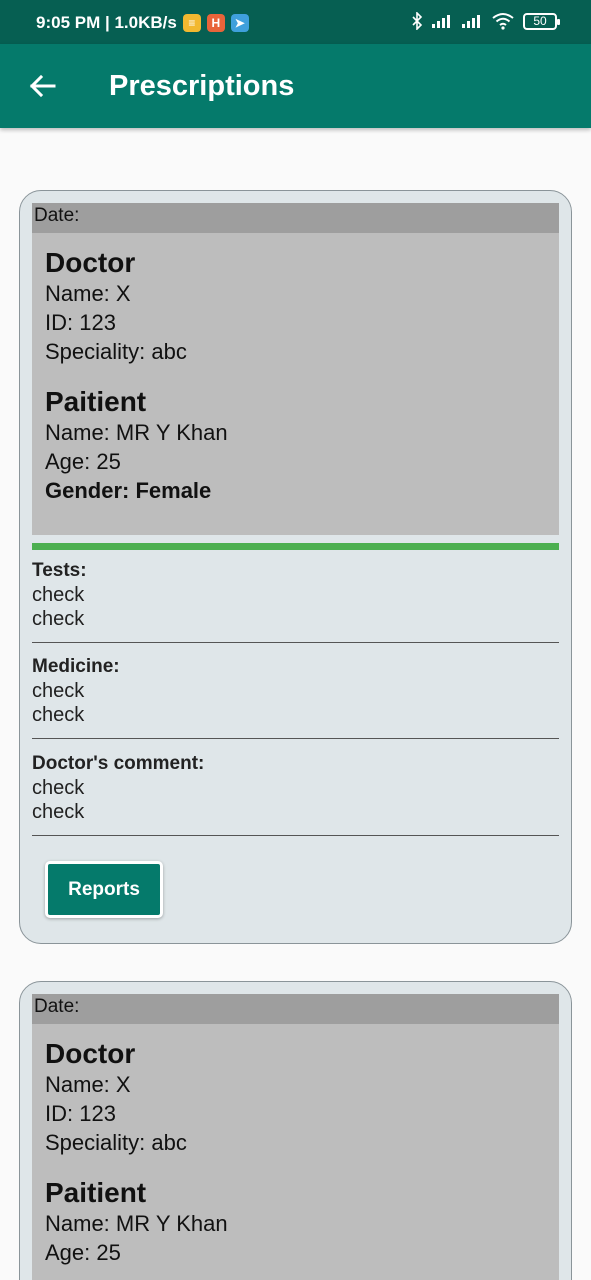  What do you see at coordinates (239, 23) in the screenshot?
I see `telegram-icon: ➤` at bounding box center [239, 23].